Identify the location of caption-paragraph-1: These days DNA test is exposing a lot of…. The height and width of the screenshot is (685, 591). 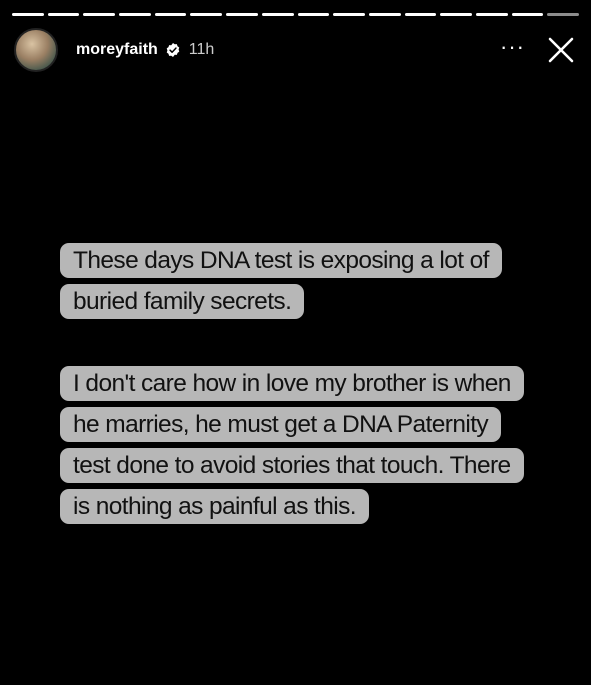
(295, 281).